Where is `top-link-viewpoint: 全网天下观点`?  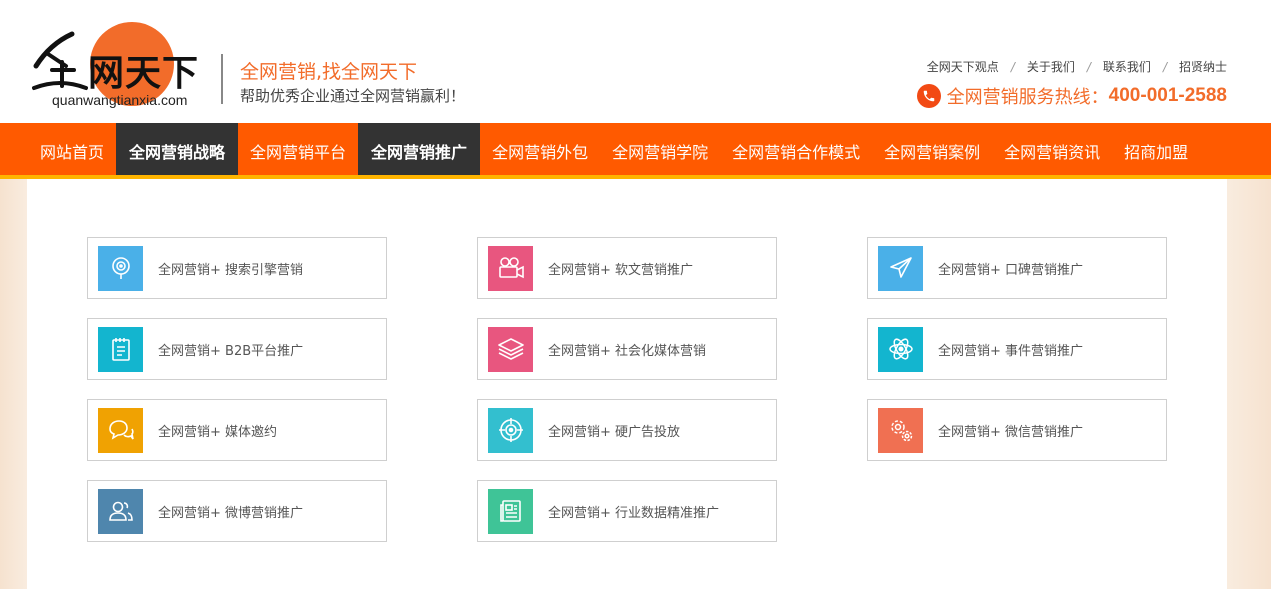 top-link-viewpoint: 全网天下观点 is located at coordinates (963, 66).